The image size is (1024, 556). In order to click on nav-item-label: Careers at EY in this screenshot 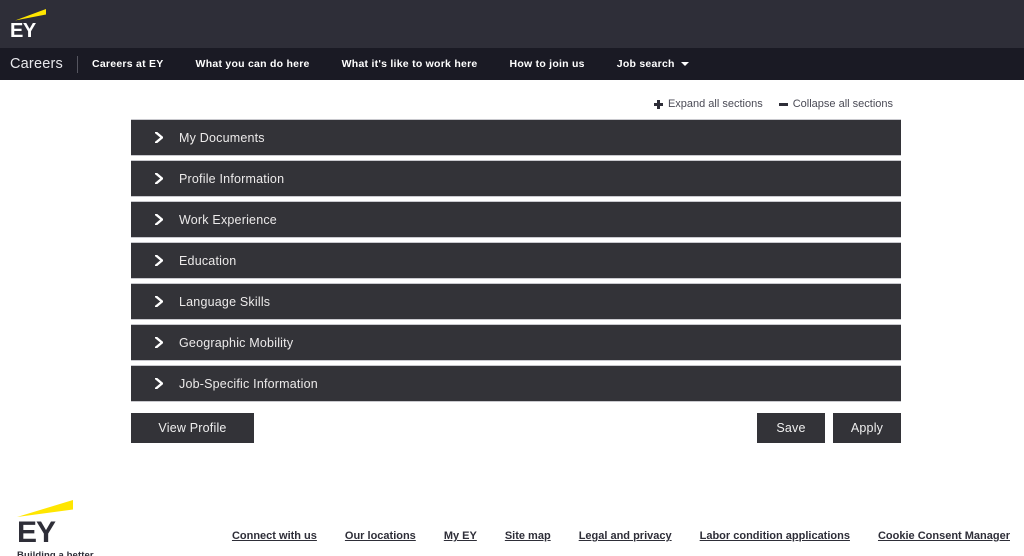, I will do `click(127, 64)`.